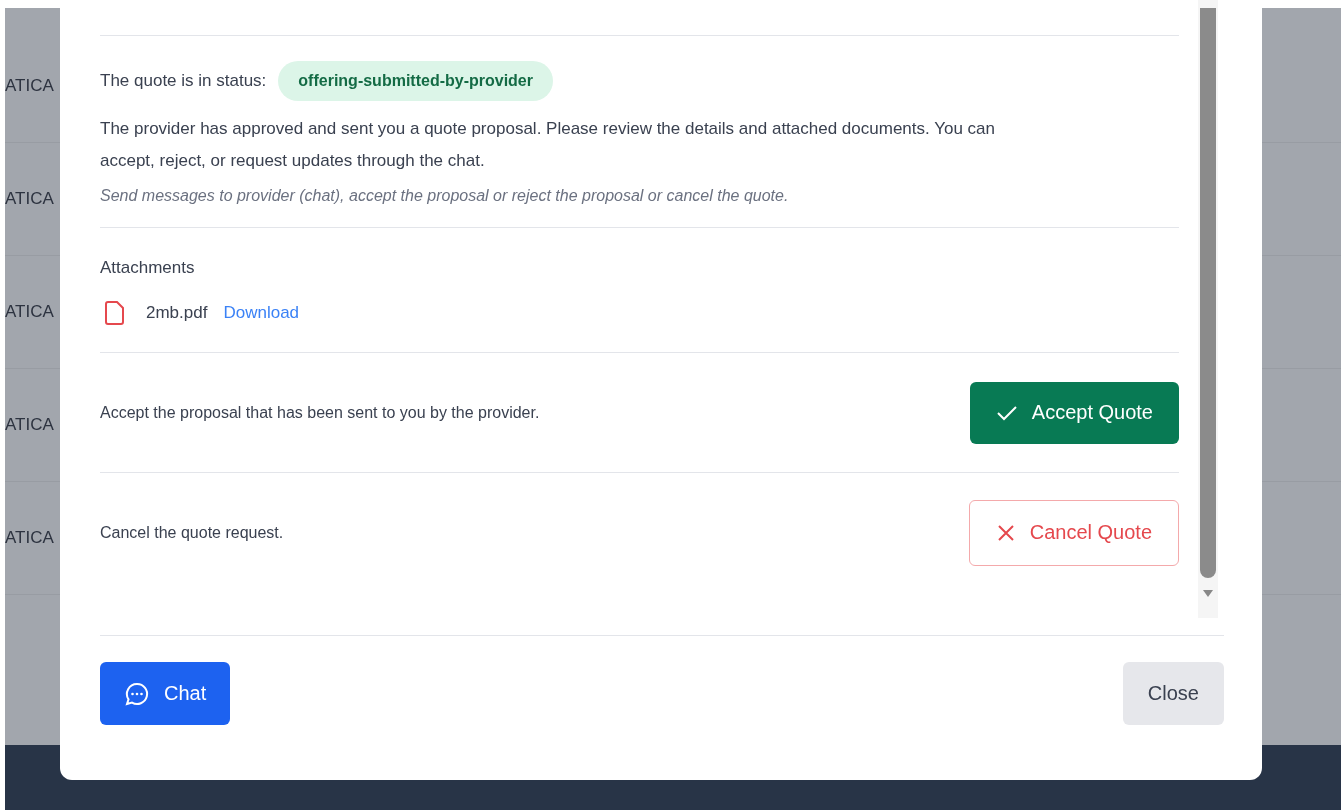  What do you see at coordinates (177, 313) in the screenshot?
I see `file-name: 2mb.pdf` at bounding box center [177, 313].